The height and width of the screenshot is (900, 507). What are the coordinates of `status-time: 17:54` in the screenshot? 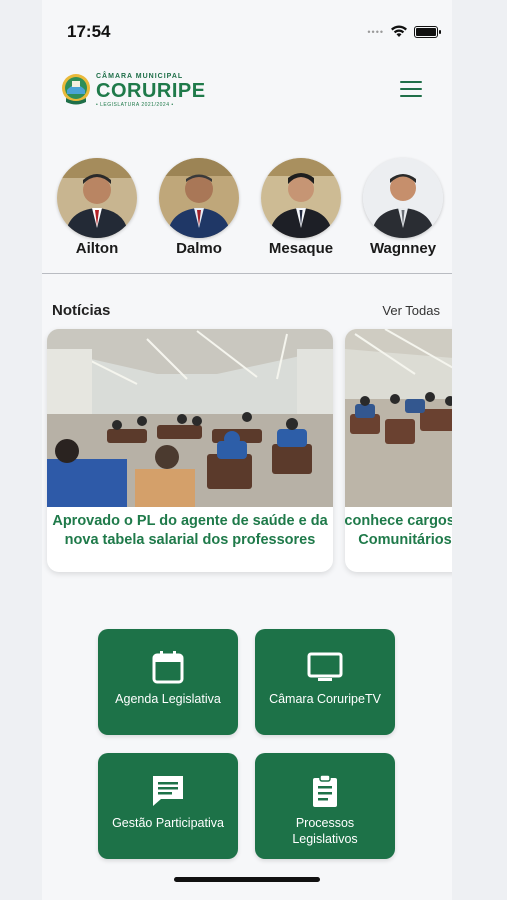 It's located at (89, 31).